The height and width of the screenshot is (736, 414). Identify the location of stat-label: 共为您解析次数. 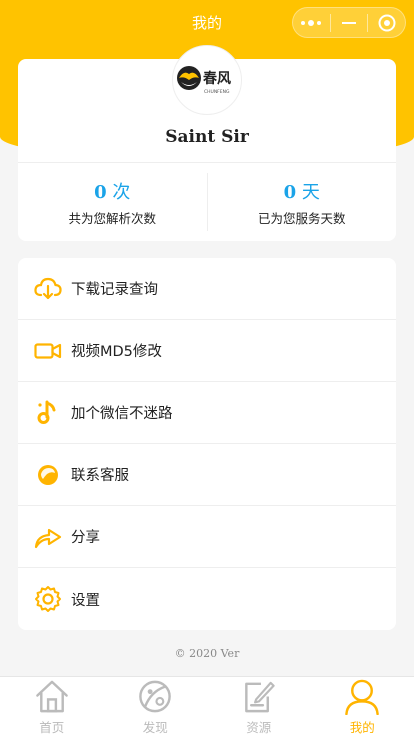
(112, 218).